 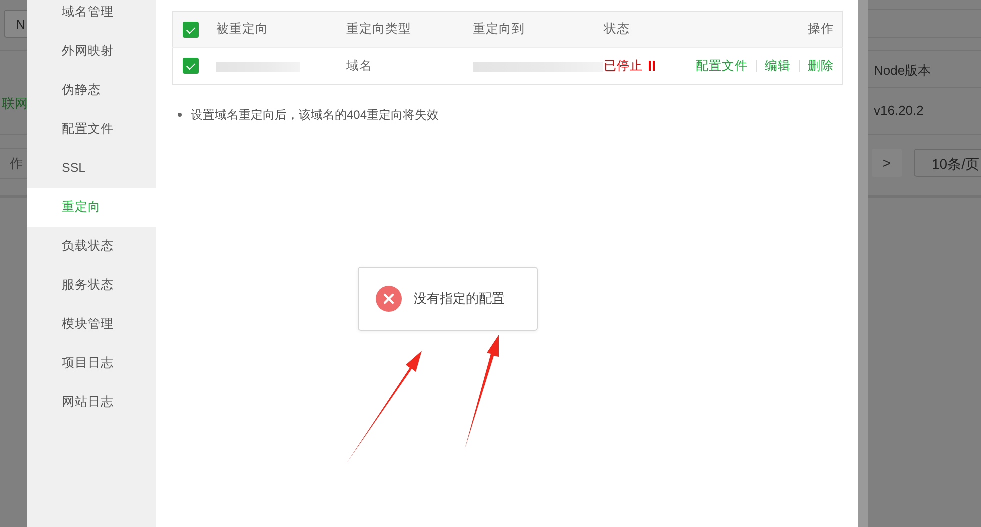 What do you see at coordinates (16, 164) in the screenshot?
I see `background-column-header: 作` at bounding box center [16, 164].